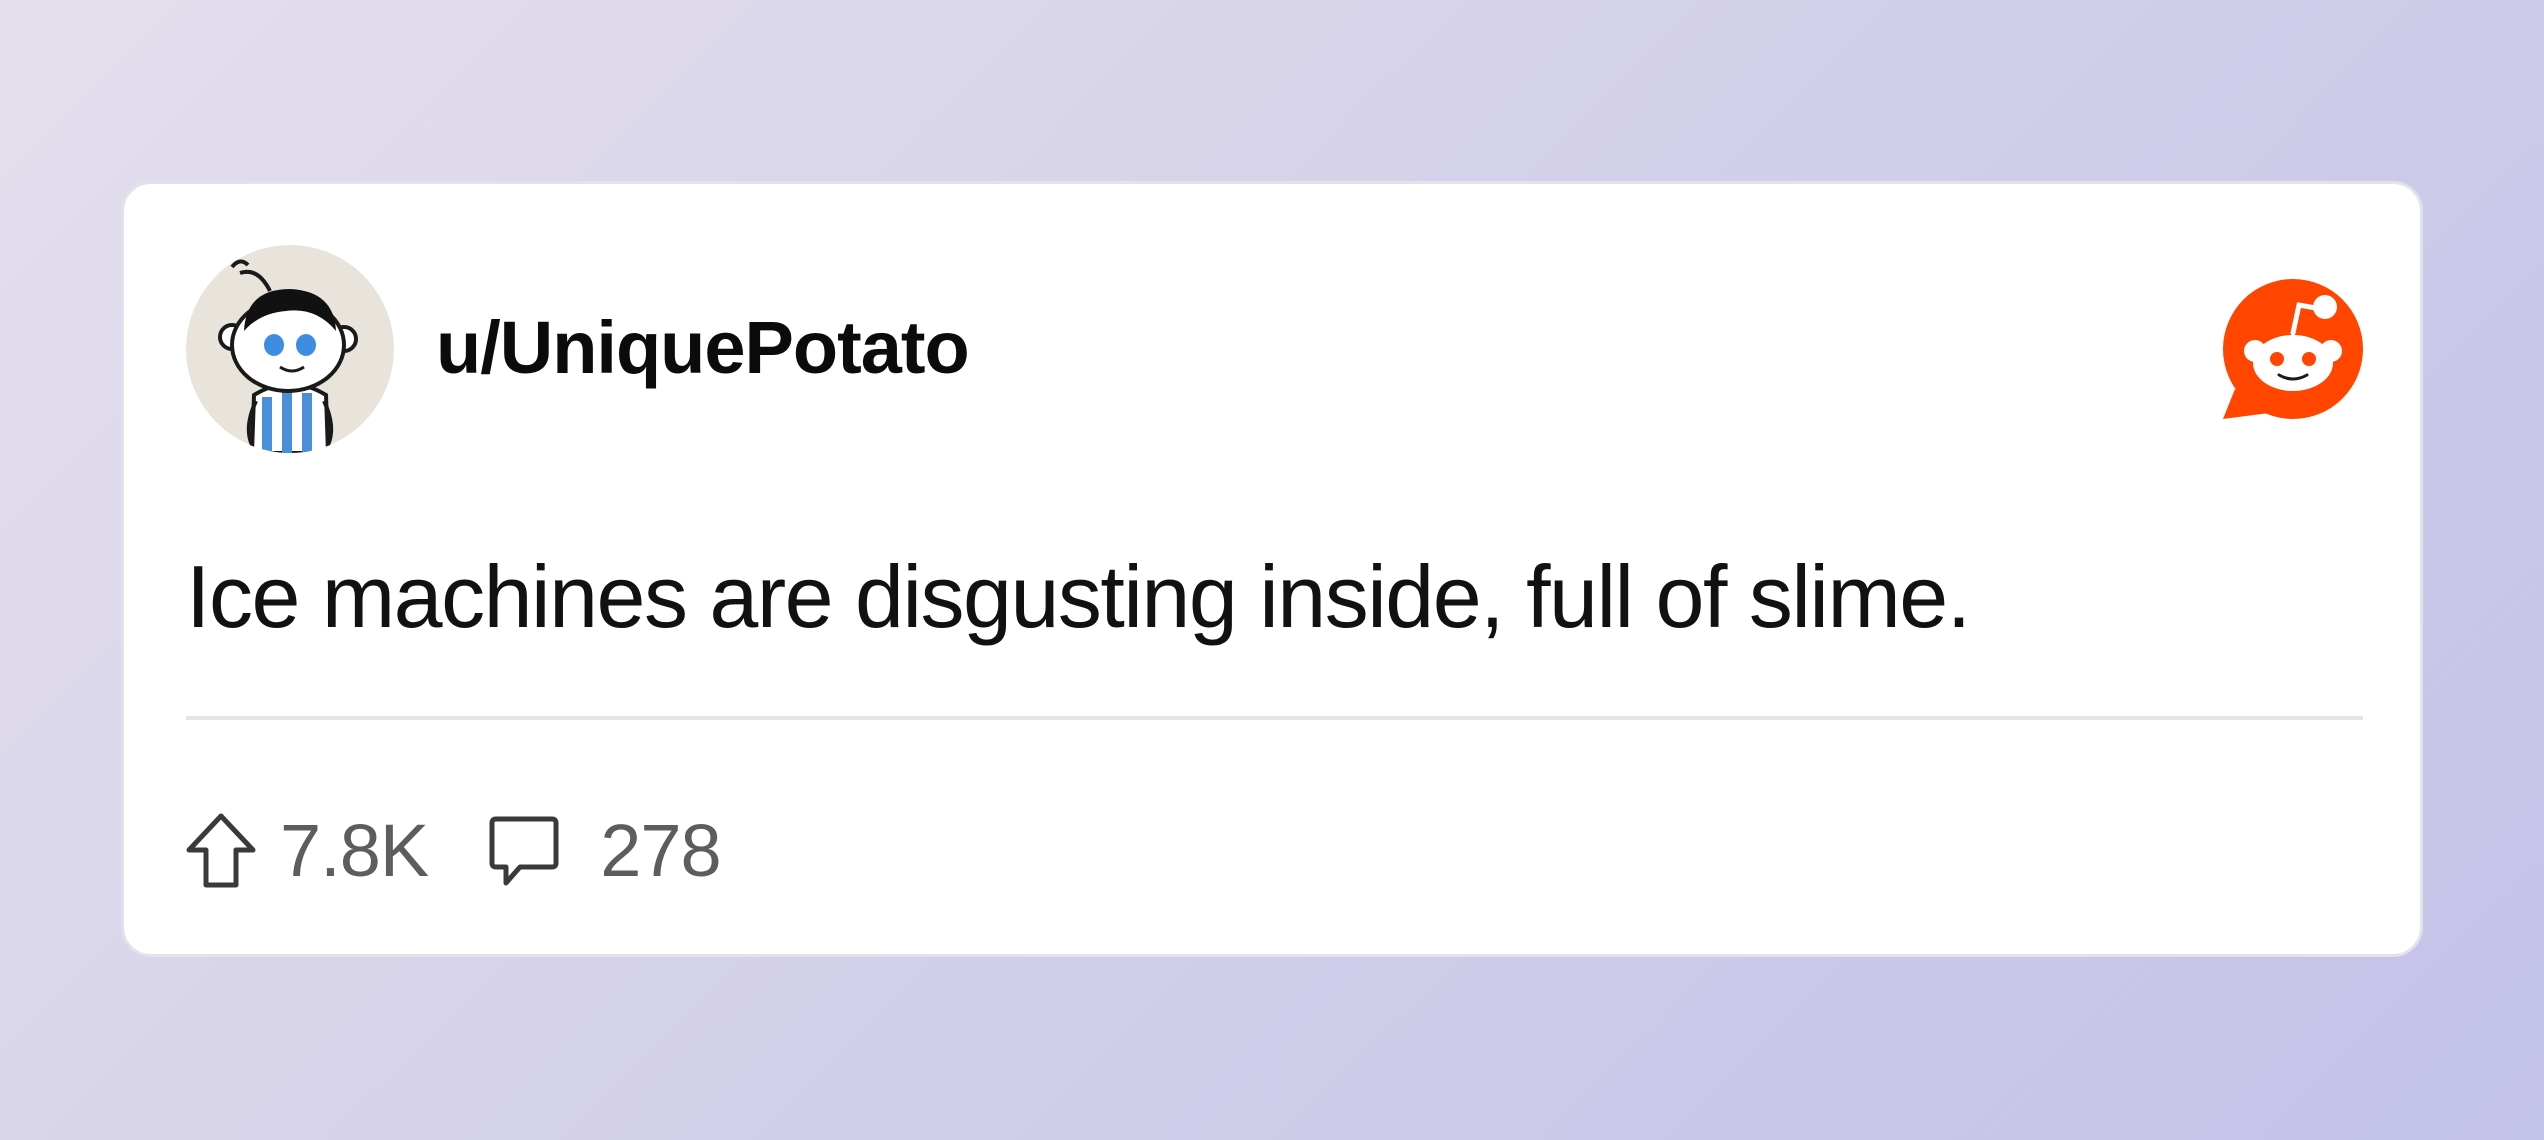  I want to click on user-avatar, so click(290, 349).